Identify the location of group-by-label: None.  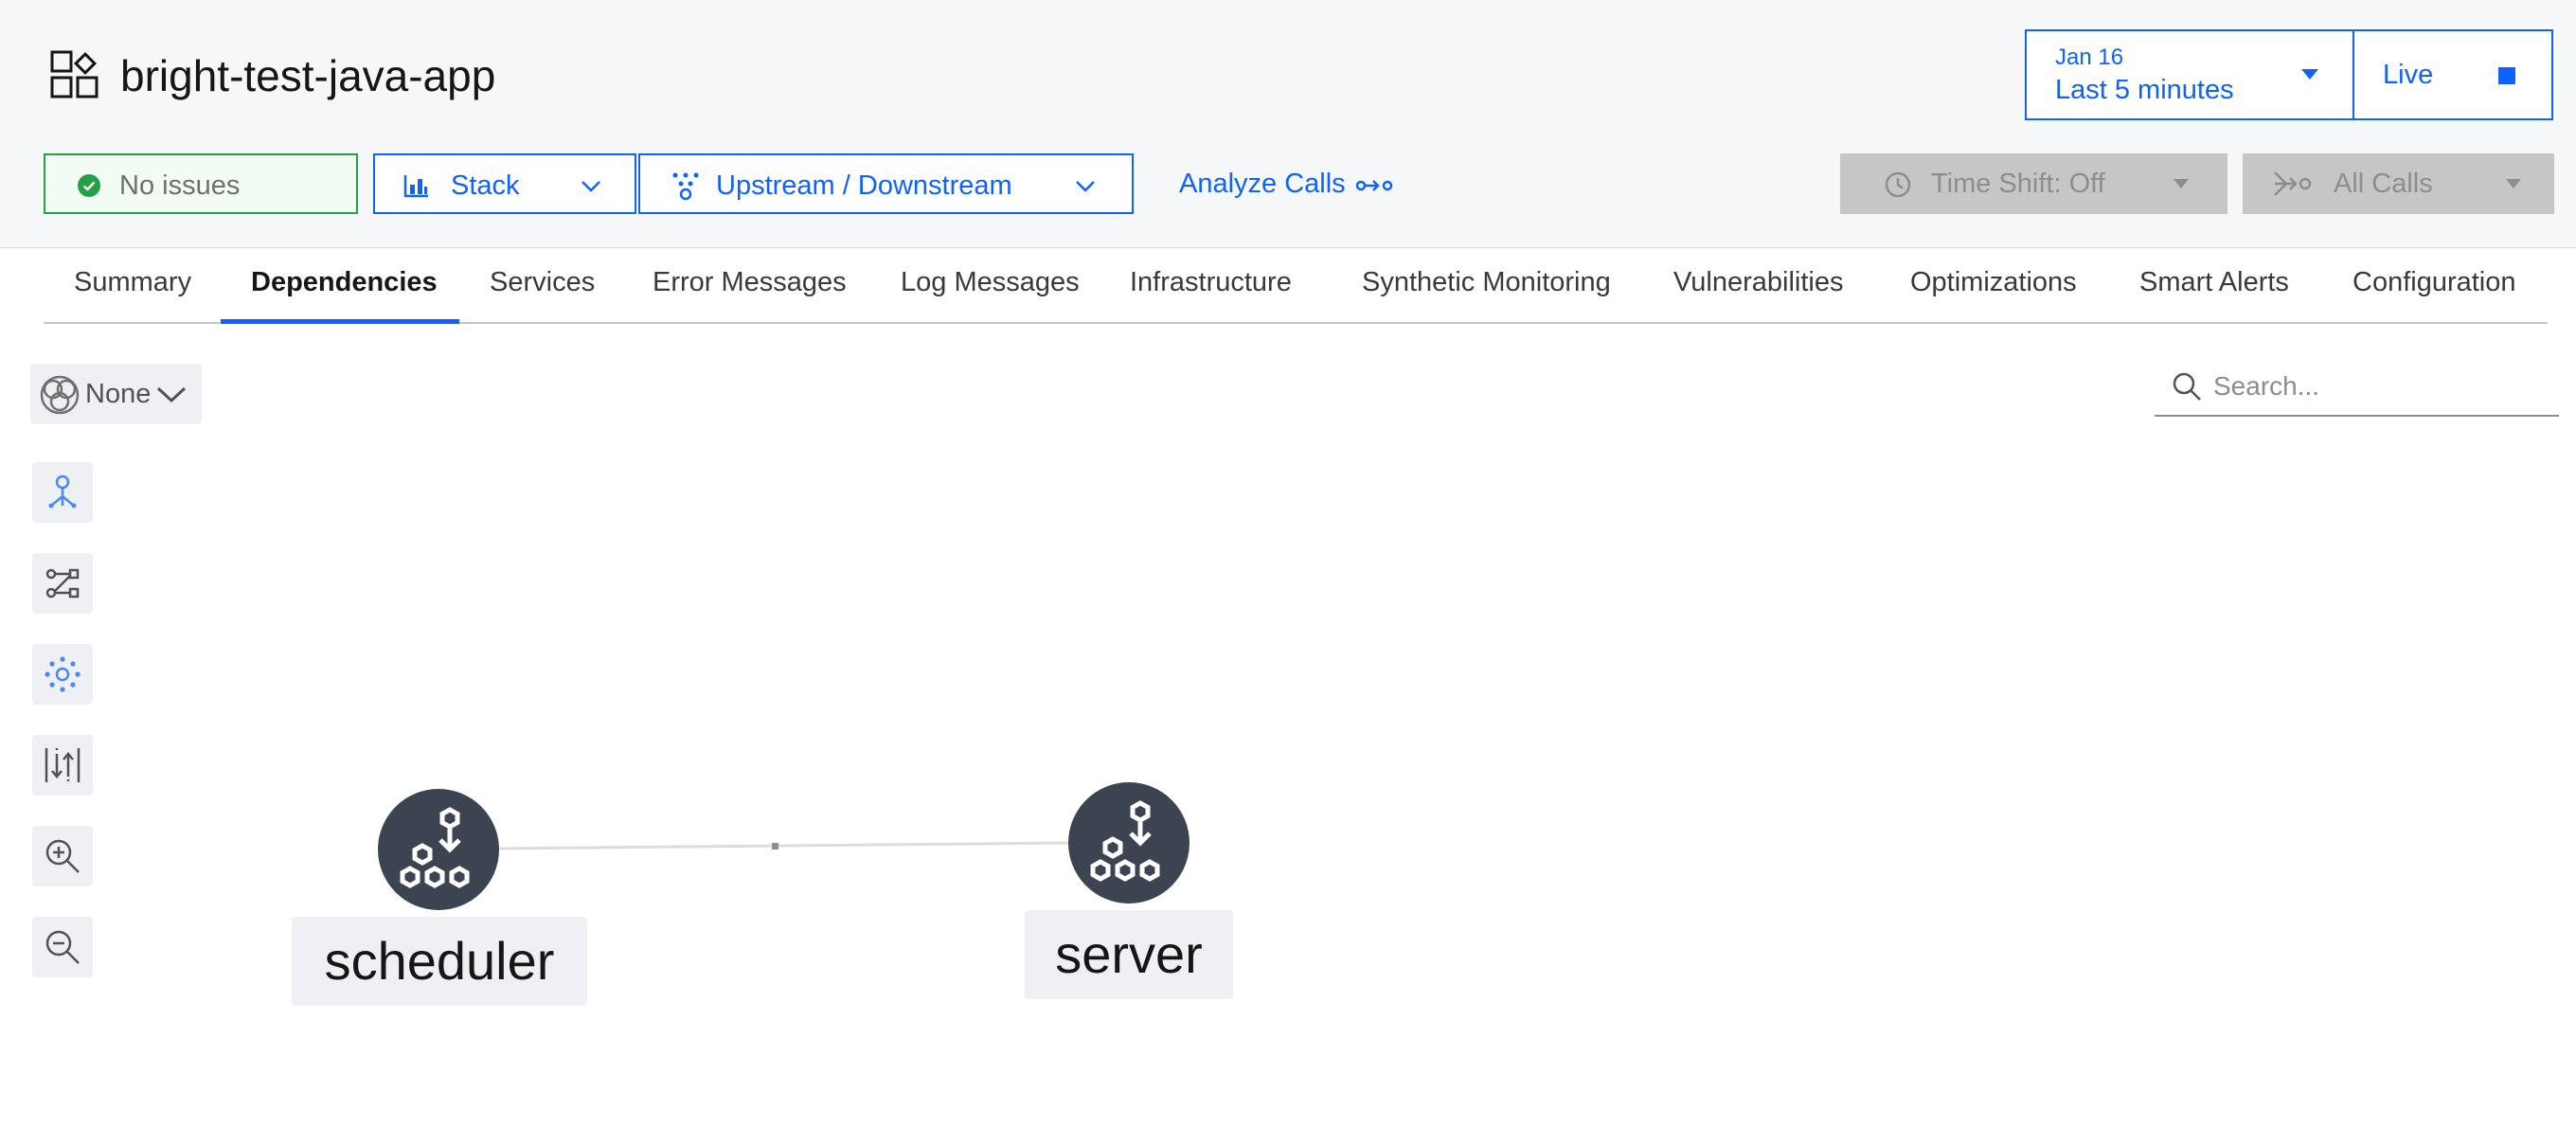
(118, 394).